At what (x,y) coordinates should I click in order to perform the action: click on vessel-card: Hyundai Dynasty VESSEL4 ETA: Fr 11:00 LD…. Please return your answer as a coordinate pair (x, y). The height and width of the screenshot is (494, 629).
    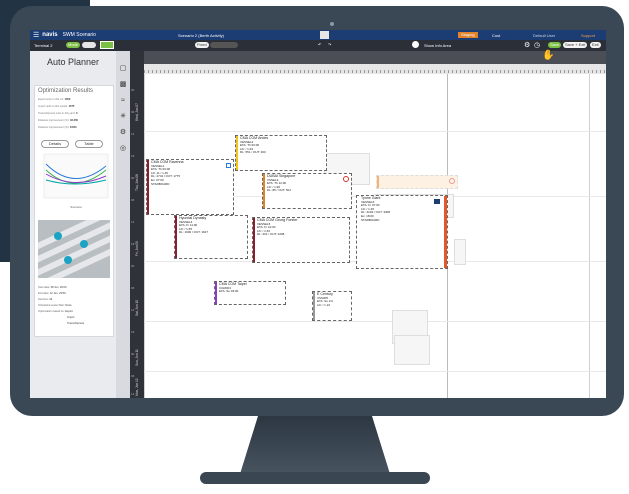
    Looking at the image, I should click on (211, 237).